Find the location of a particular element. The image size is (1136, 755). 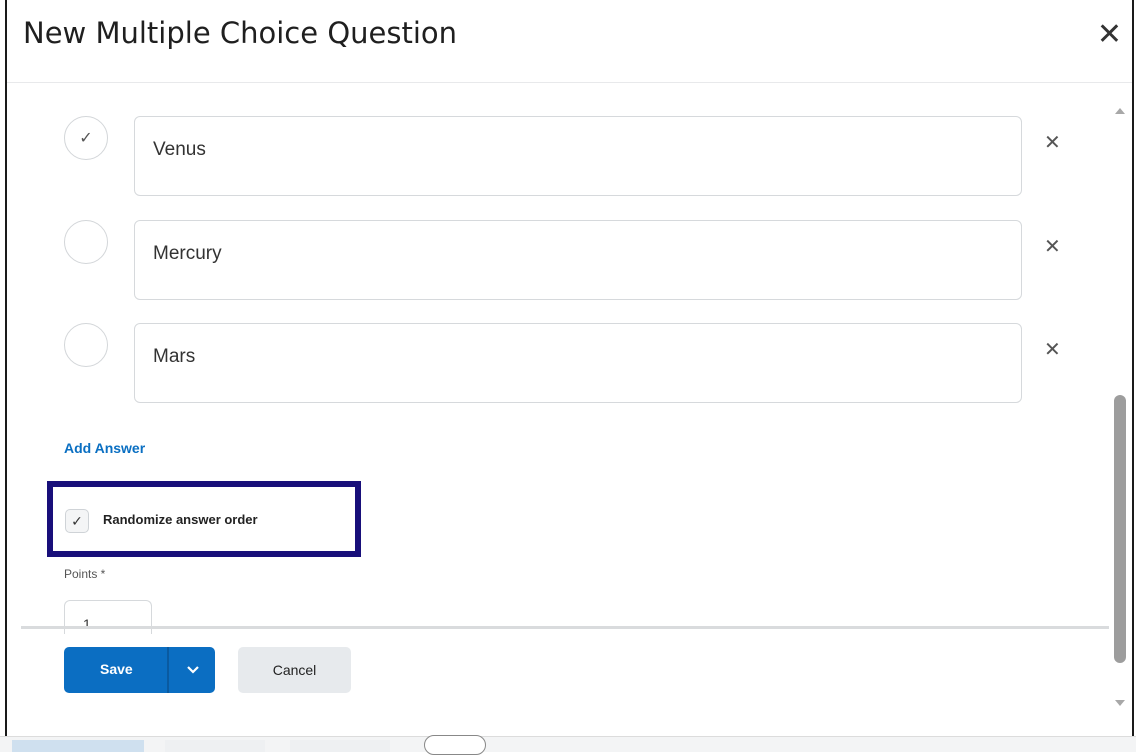

answer-input: Mercury is located at coordinates (578, 260).